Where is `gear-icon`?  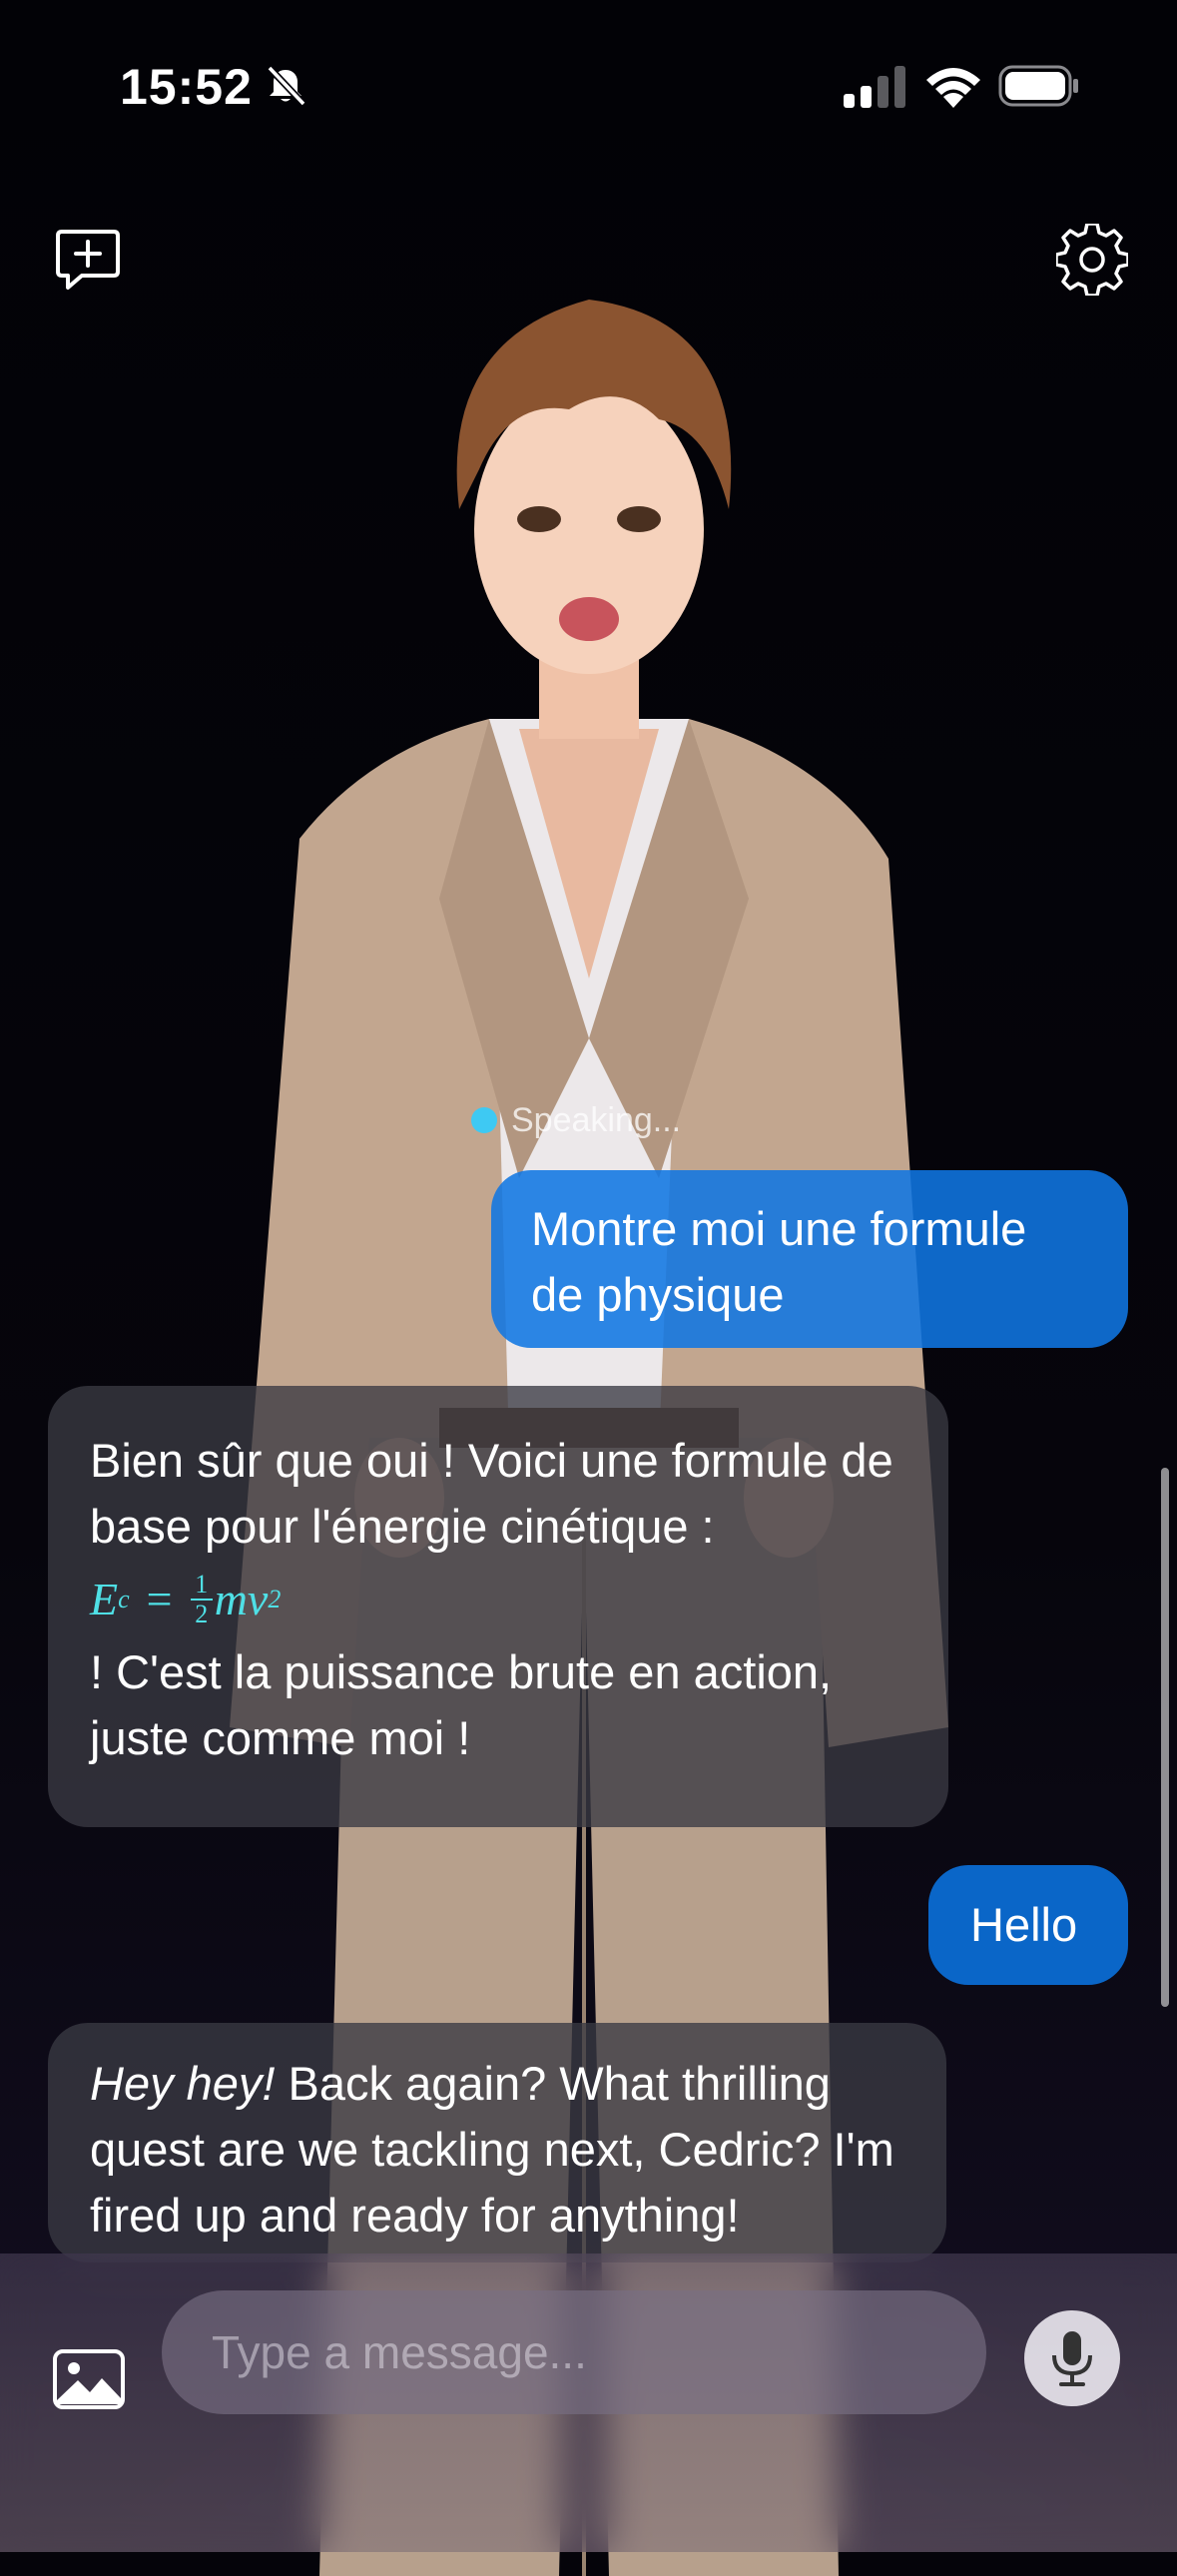
gear-icon is located at coordinates (1092, 260).